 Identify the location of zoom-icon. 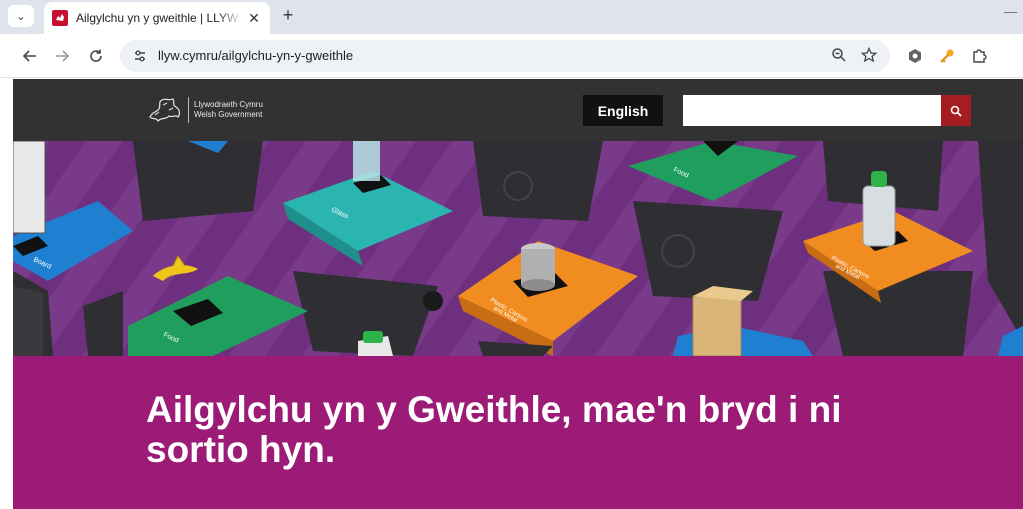
(839, 56).